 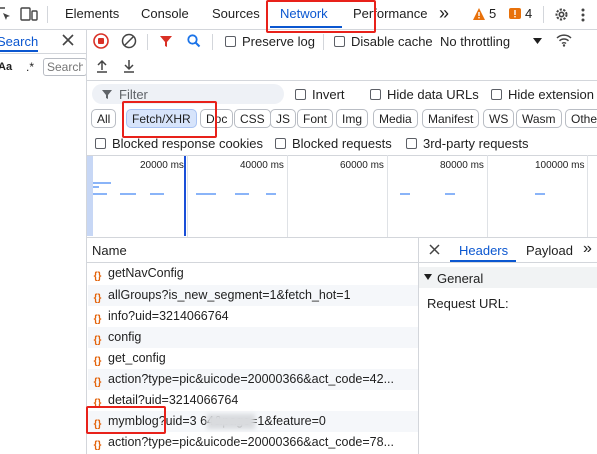 I want to click on third-party-requests-label: 3rd-party requests, so click(x=476, y=143).